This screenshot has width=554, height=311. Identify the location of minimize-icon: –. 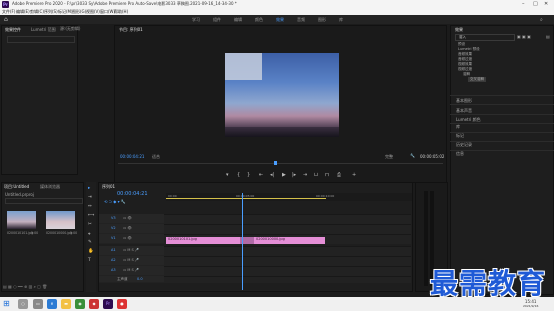
(523, 4).